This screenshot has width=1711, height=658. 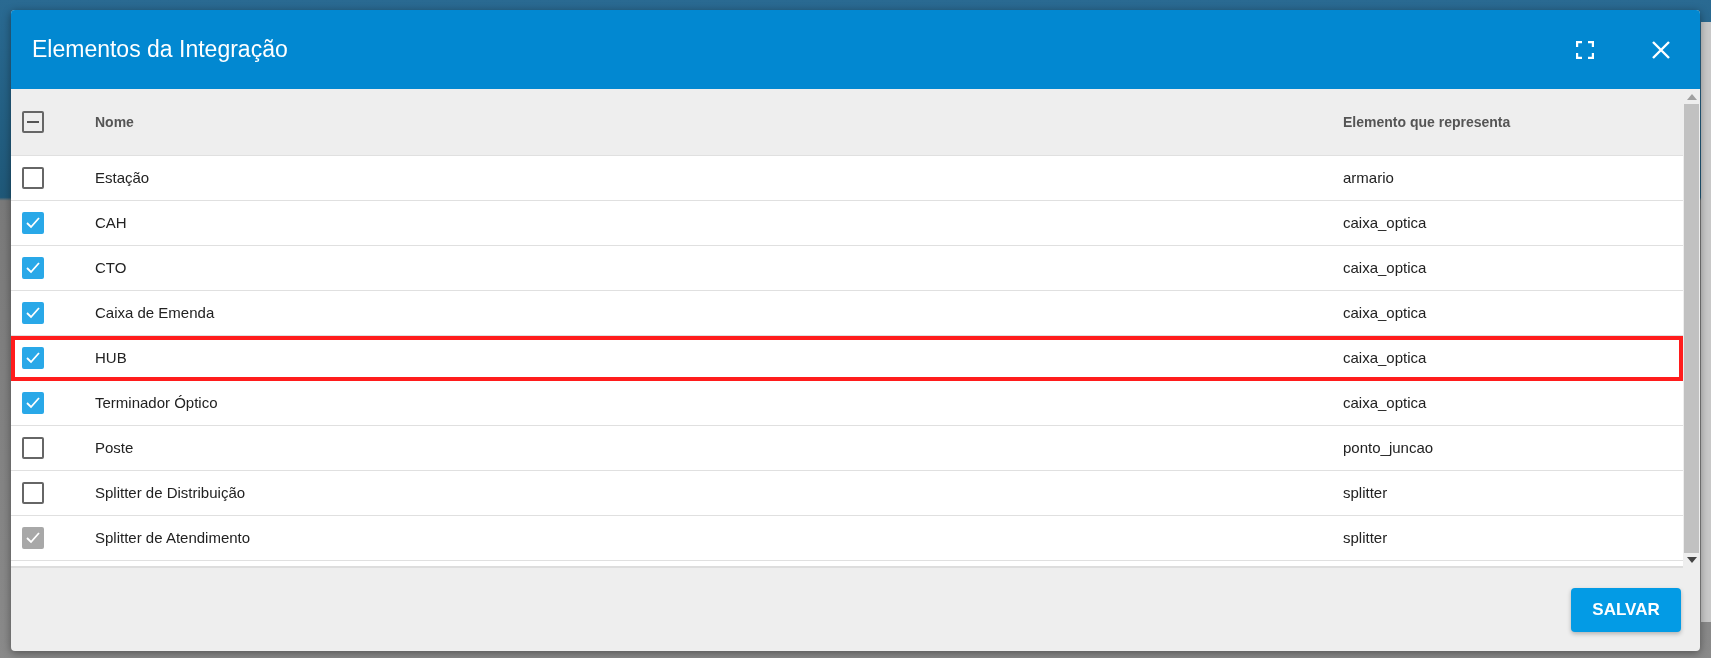 What do you see at coordinates (1427, 122) in the screenshot?
I see `column-header: Elemento que representa` at bounding box center [1427, 122].